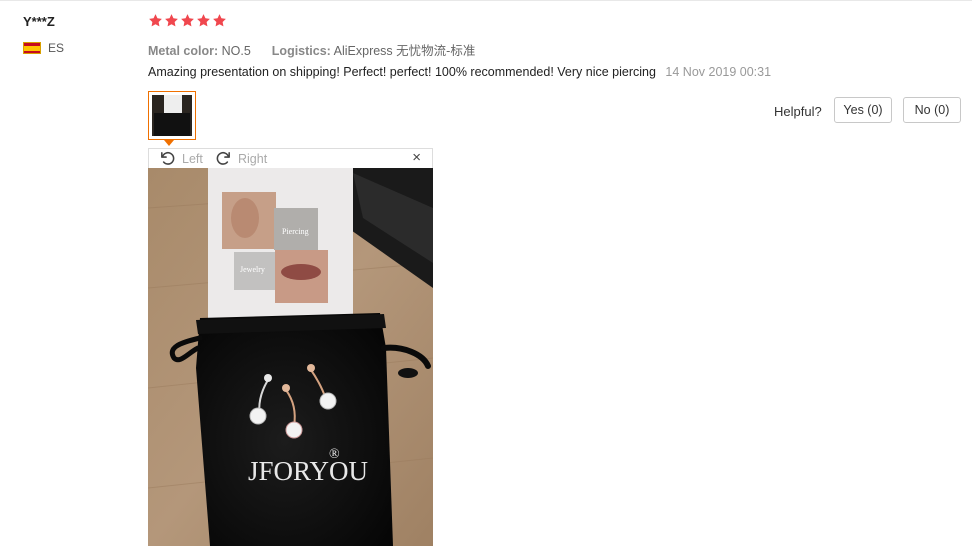  I want to click on helpful-no-button: No (0), so click(932, 110).